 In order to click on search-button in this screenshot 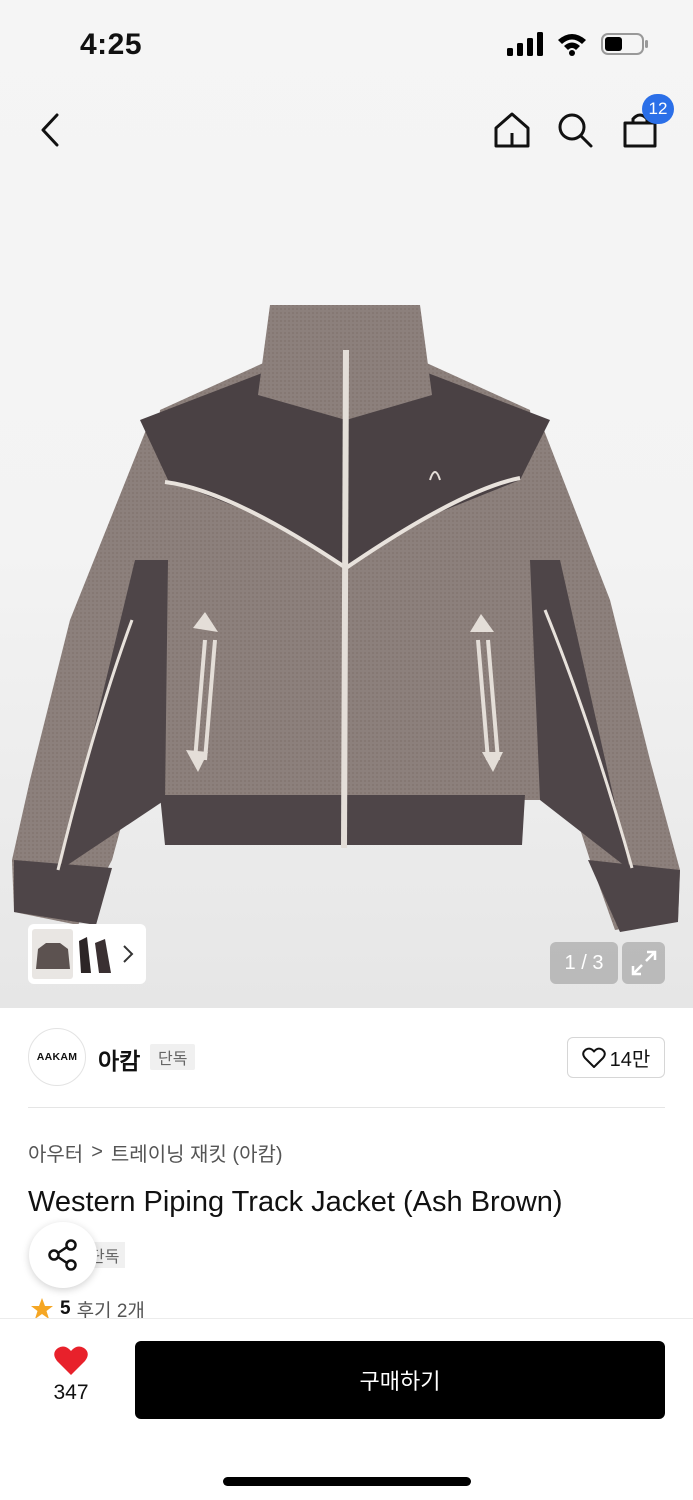, I will do `click(575, 130)`.